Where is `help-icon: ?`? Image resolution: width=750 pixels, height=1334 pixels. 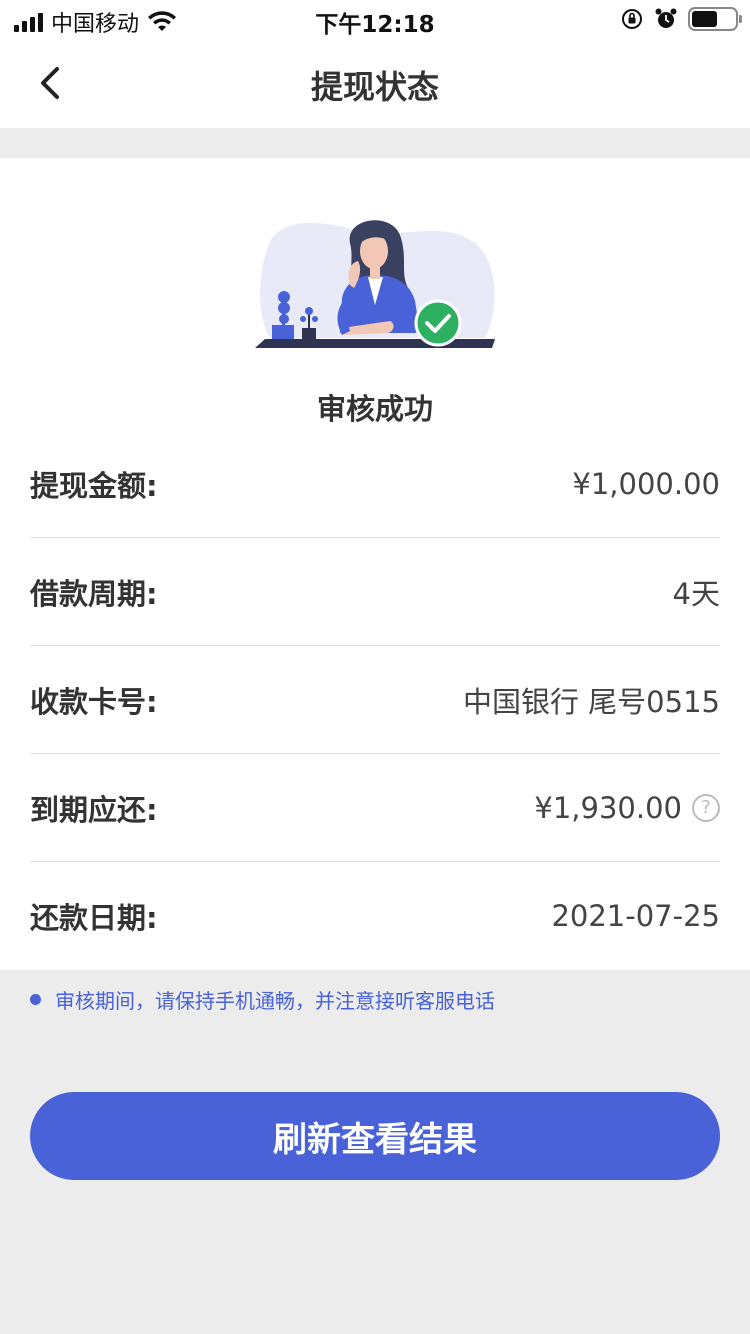
help-icon: ? is located at coordinates (706, 807).